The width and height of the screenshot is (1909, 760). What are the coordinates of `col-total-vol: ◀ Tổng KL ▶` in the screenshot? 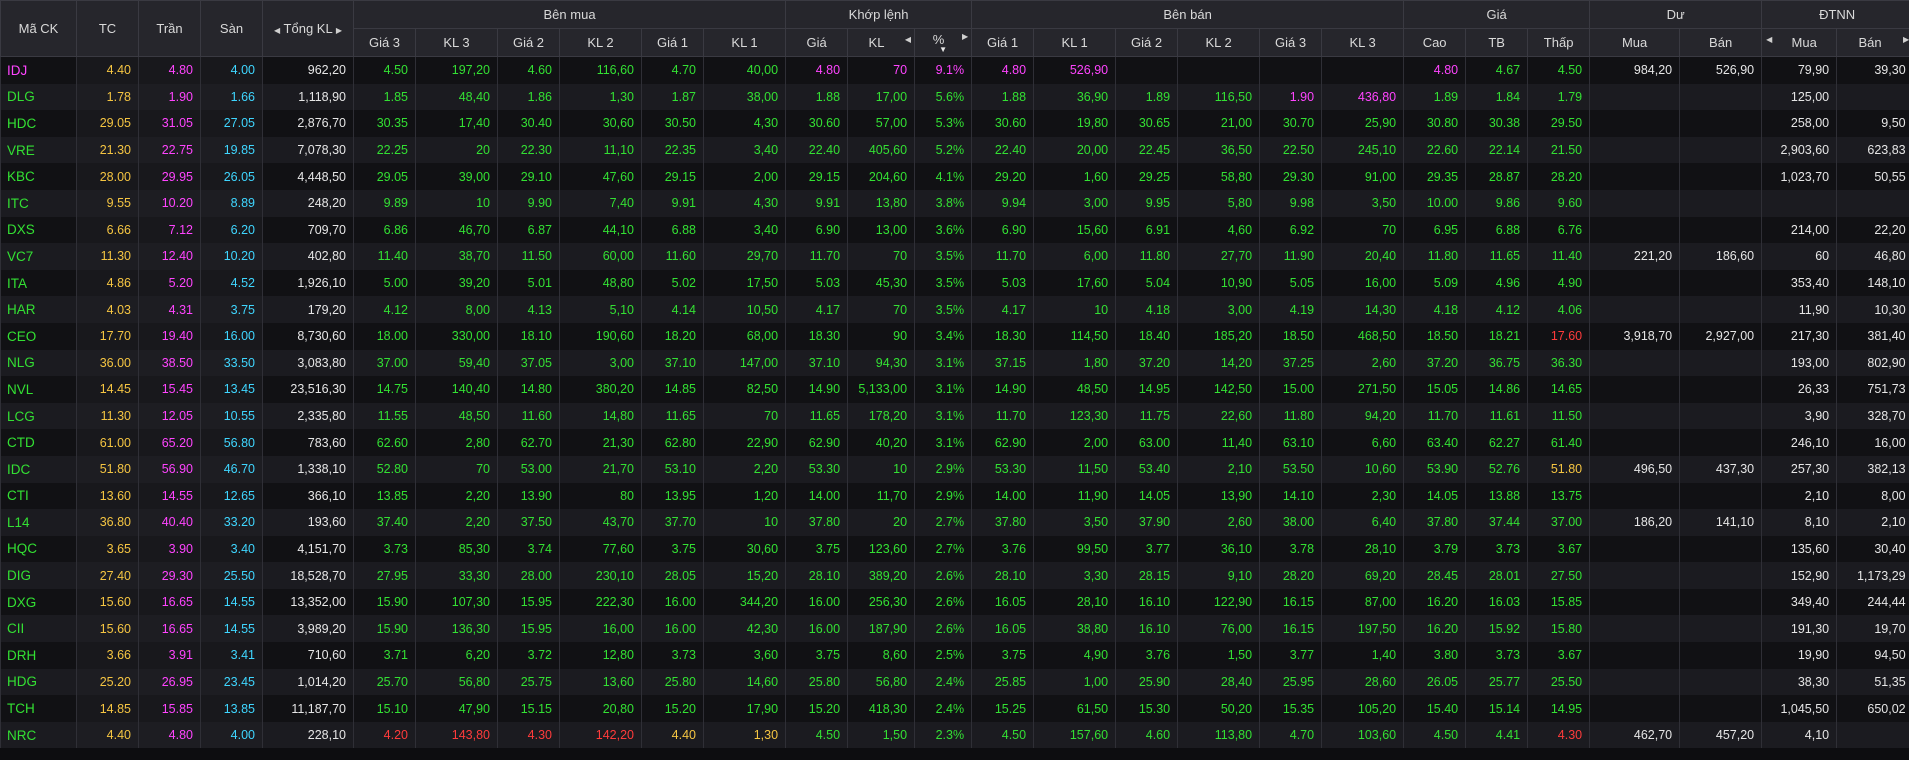 It's located at (308, 28).